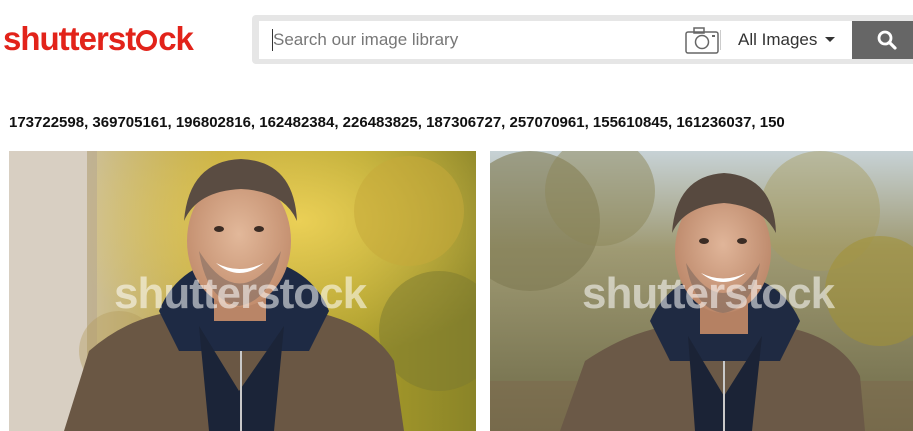 This screenshot has width=913, height=431. What do you see at coordinates (778, 39) in the screenshot?
I see `image-type-label: All Images` at bounding box center [778, 39].